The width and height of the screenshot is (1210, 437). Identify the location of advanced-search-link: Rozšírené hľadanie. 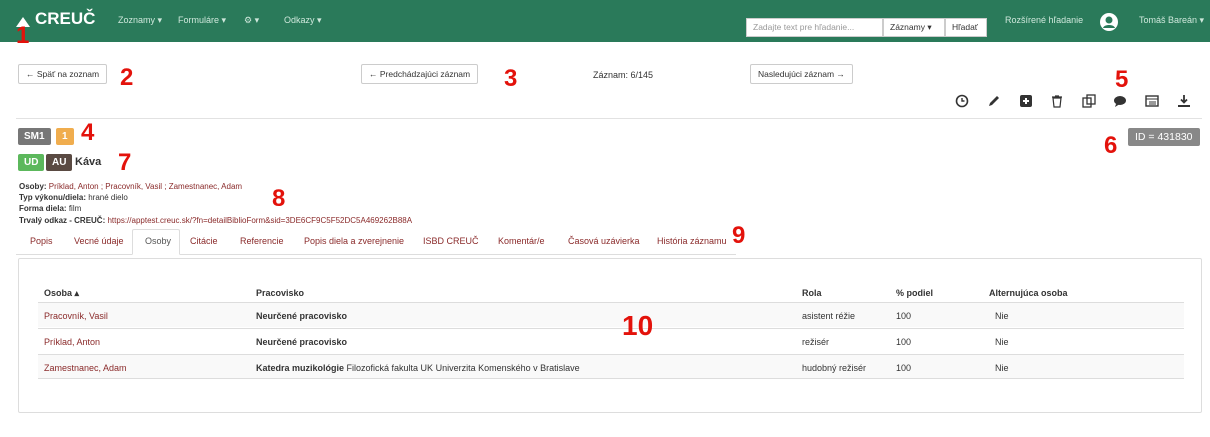
(1044, 20).